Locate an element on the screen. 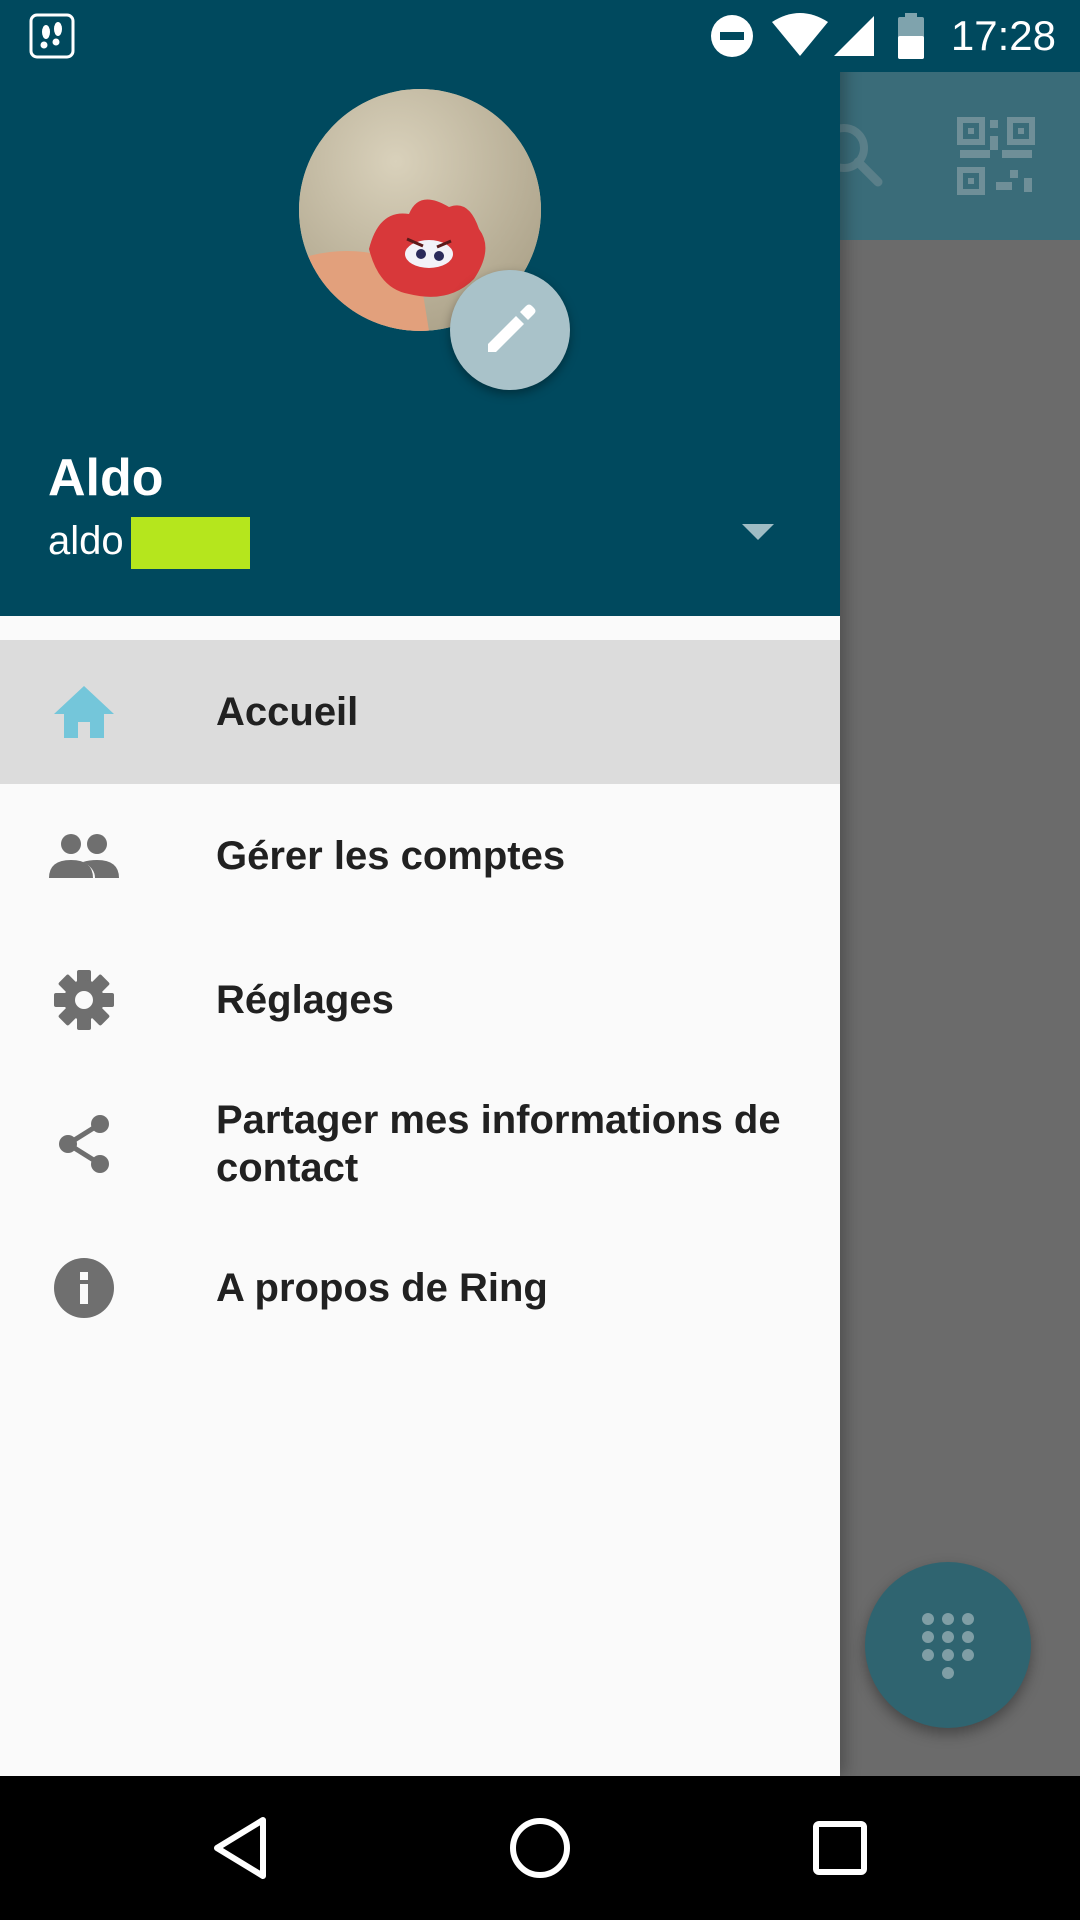  app-notification-icon is located at coordinates (52, 36).